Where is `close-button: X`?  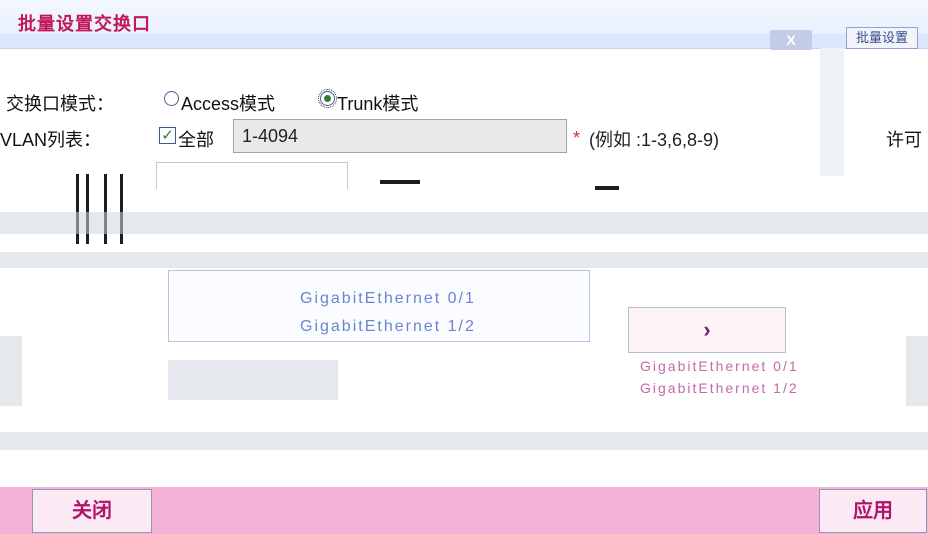
close-button: X is located at coordinates (791, 40).